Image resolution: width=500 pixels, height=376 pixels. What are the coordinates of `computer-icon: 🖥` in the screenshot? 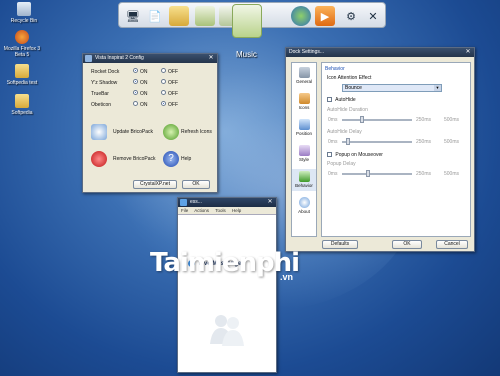 It's located at (133, 16).